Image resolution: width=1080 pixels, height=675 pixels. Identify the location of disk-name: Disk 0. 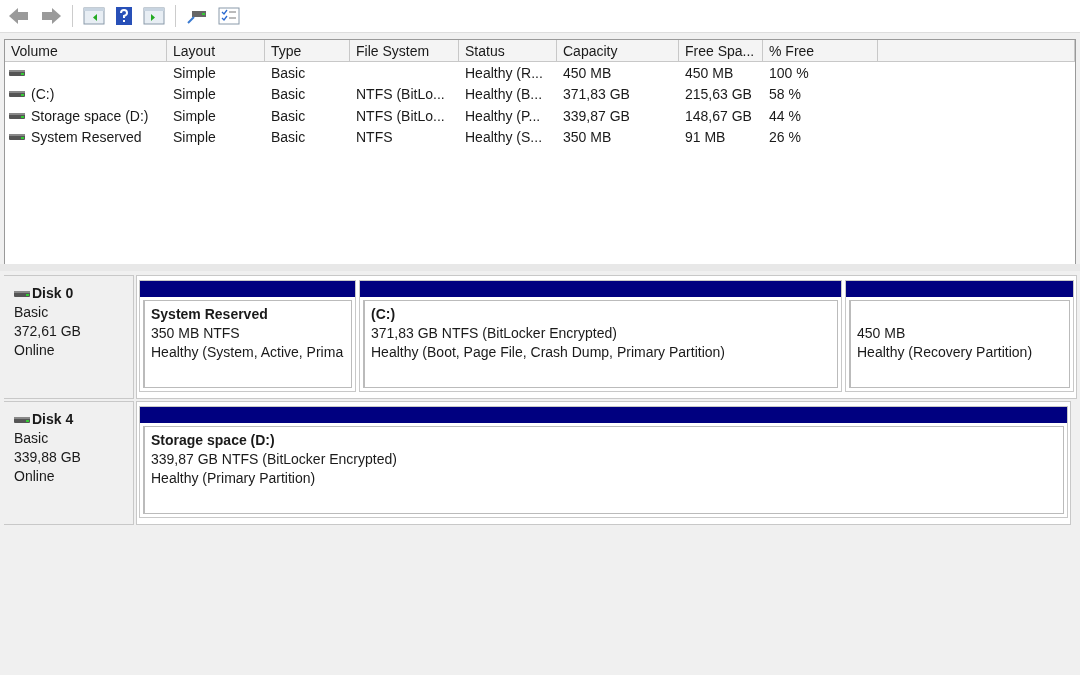
(53, 293).